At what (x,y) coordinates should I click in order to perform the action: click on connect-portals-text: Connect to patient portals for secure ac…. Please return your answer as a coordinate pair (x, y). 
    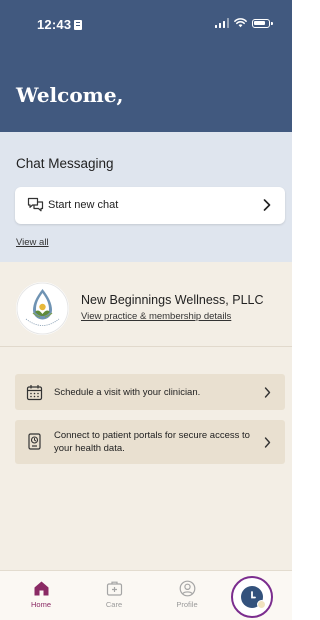
    Looking at the image, I should click on (152, 442).